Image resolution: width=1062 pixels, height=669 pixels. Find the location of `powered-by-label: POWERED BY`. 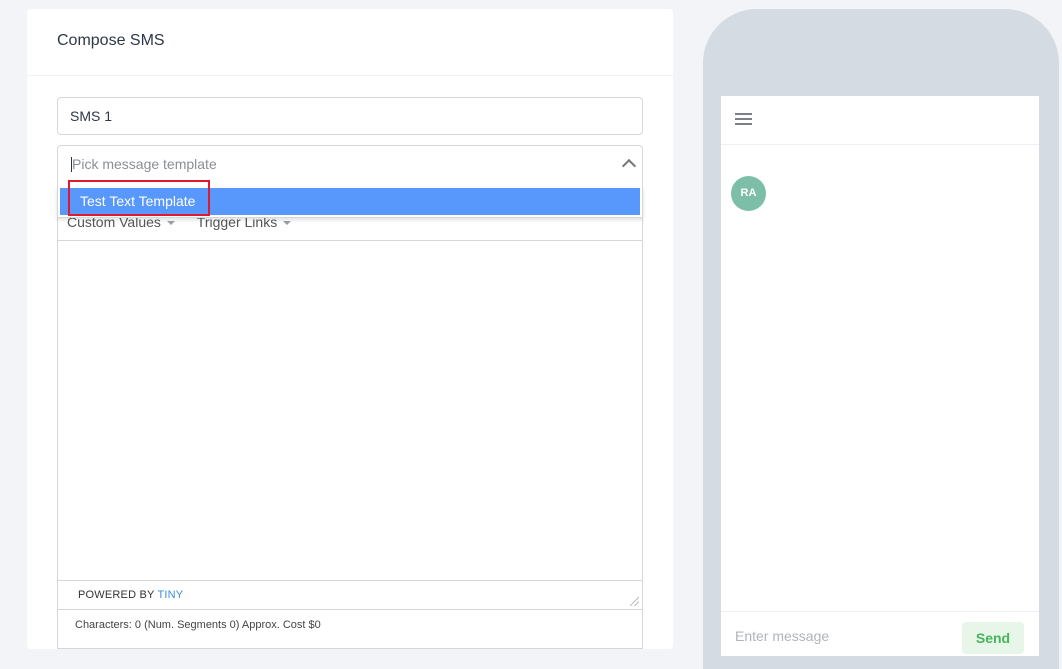

powered-by-label: POWERED BY is located at coordinates (116, 595).